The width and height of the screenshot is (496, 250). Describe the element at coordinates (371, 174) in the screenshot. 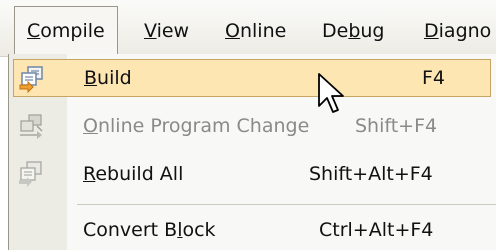

I see `rebuild-all-shortcut: Shift+Alt+F4` at that location.